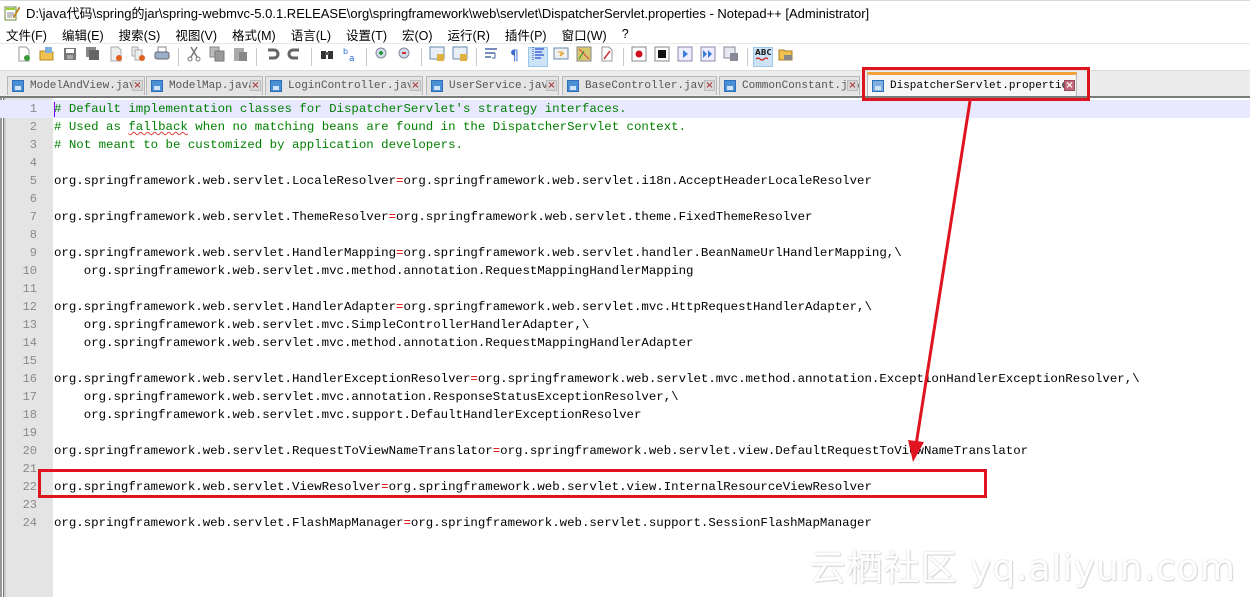  I want to click on menu-item: 语言(L), so click(311, 34).